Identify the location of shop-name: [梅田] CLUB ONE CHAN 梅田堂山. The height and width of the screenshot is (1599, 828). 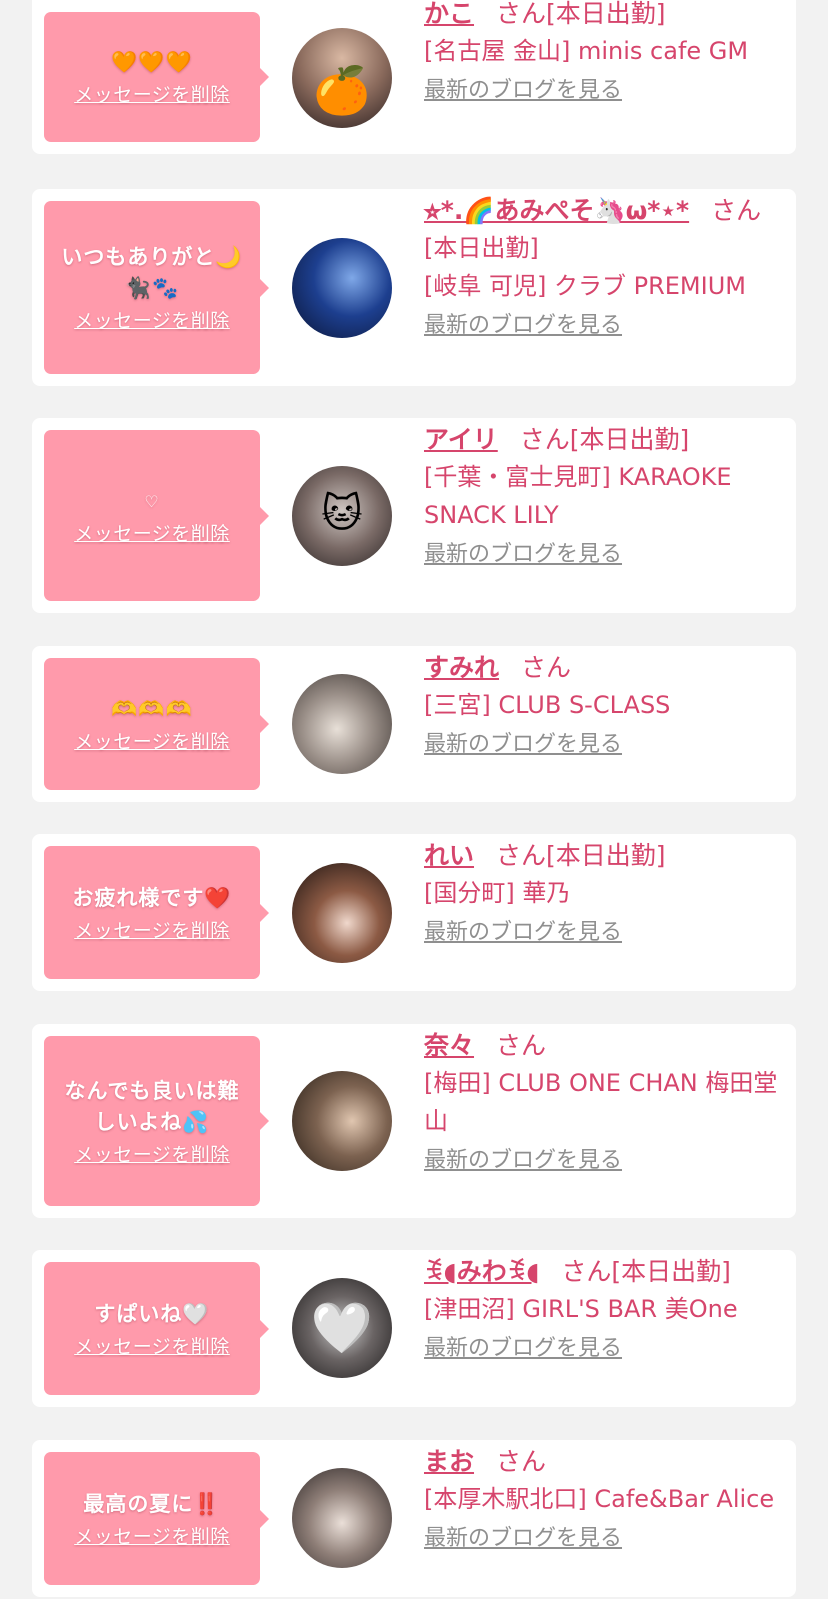
(601, 1102).